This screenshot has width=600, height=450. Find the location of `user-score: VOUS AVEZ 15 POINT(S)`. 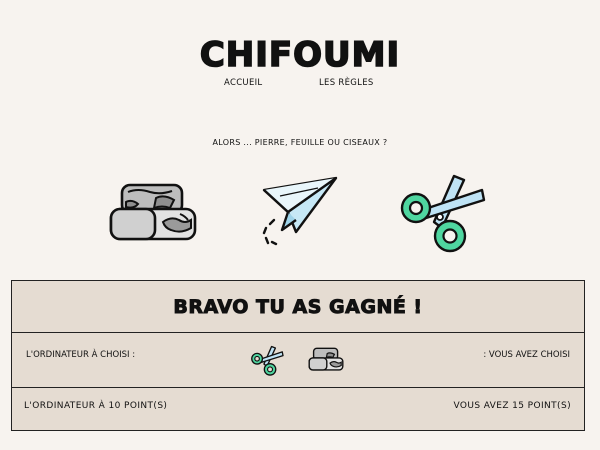

user-score: VOUS AVEZ 15 POINT(S) is located at coordinates (512, 406).